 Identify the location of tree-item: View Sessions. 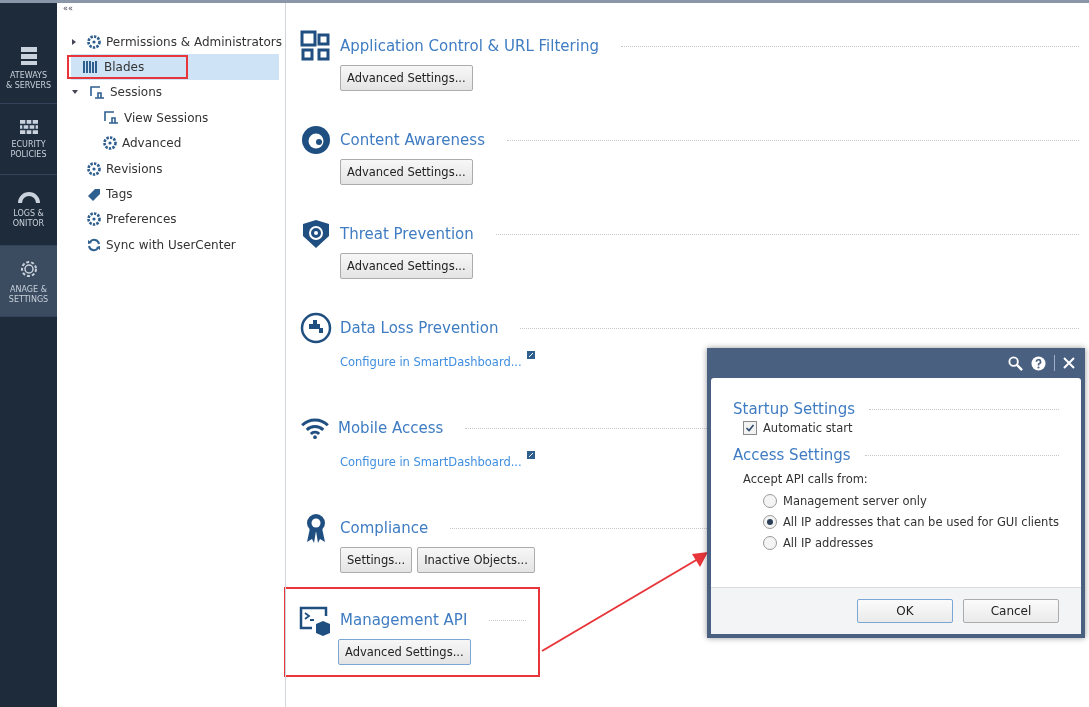
(178, 118).